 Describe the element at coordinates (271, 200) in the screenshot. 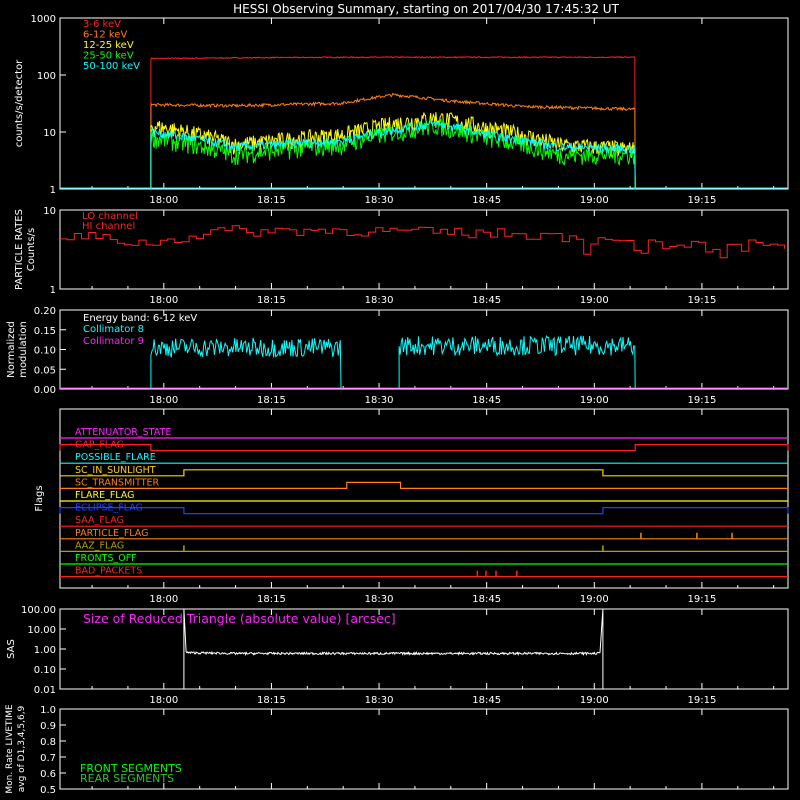

I see `count-panel-time-label: 18:15` at that location.